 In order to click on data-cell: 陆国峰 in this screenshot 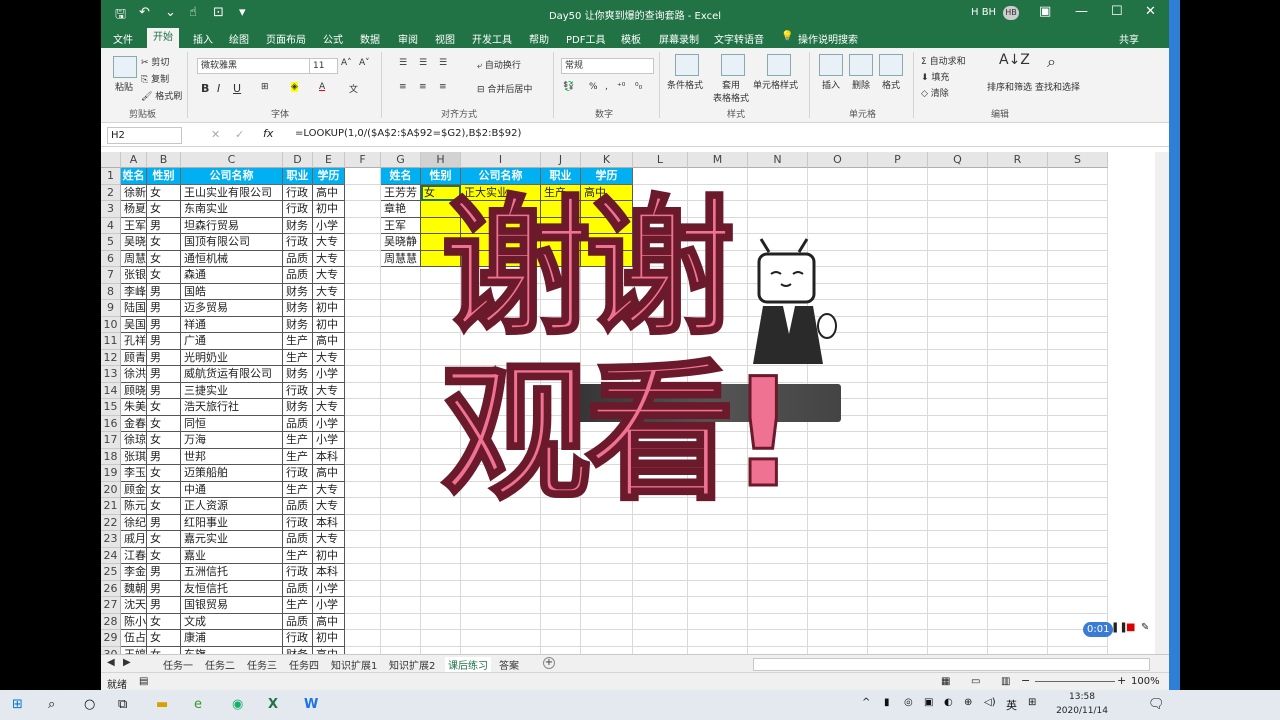, I will do `click(134, 308)`.